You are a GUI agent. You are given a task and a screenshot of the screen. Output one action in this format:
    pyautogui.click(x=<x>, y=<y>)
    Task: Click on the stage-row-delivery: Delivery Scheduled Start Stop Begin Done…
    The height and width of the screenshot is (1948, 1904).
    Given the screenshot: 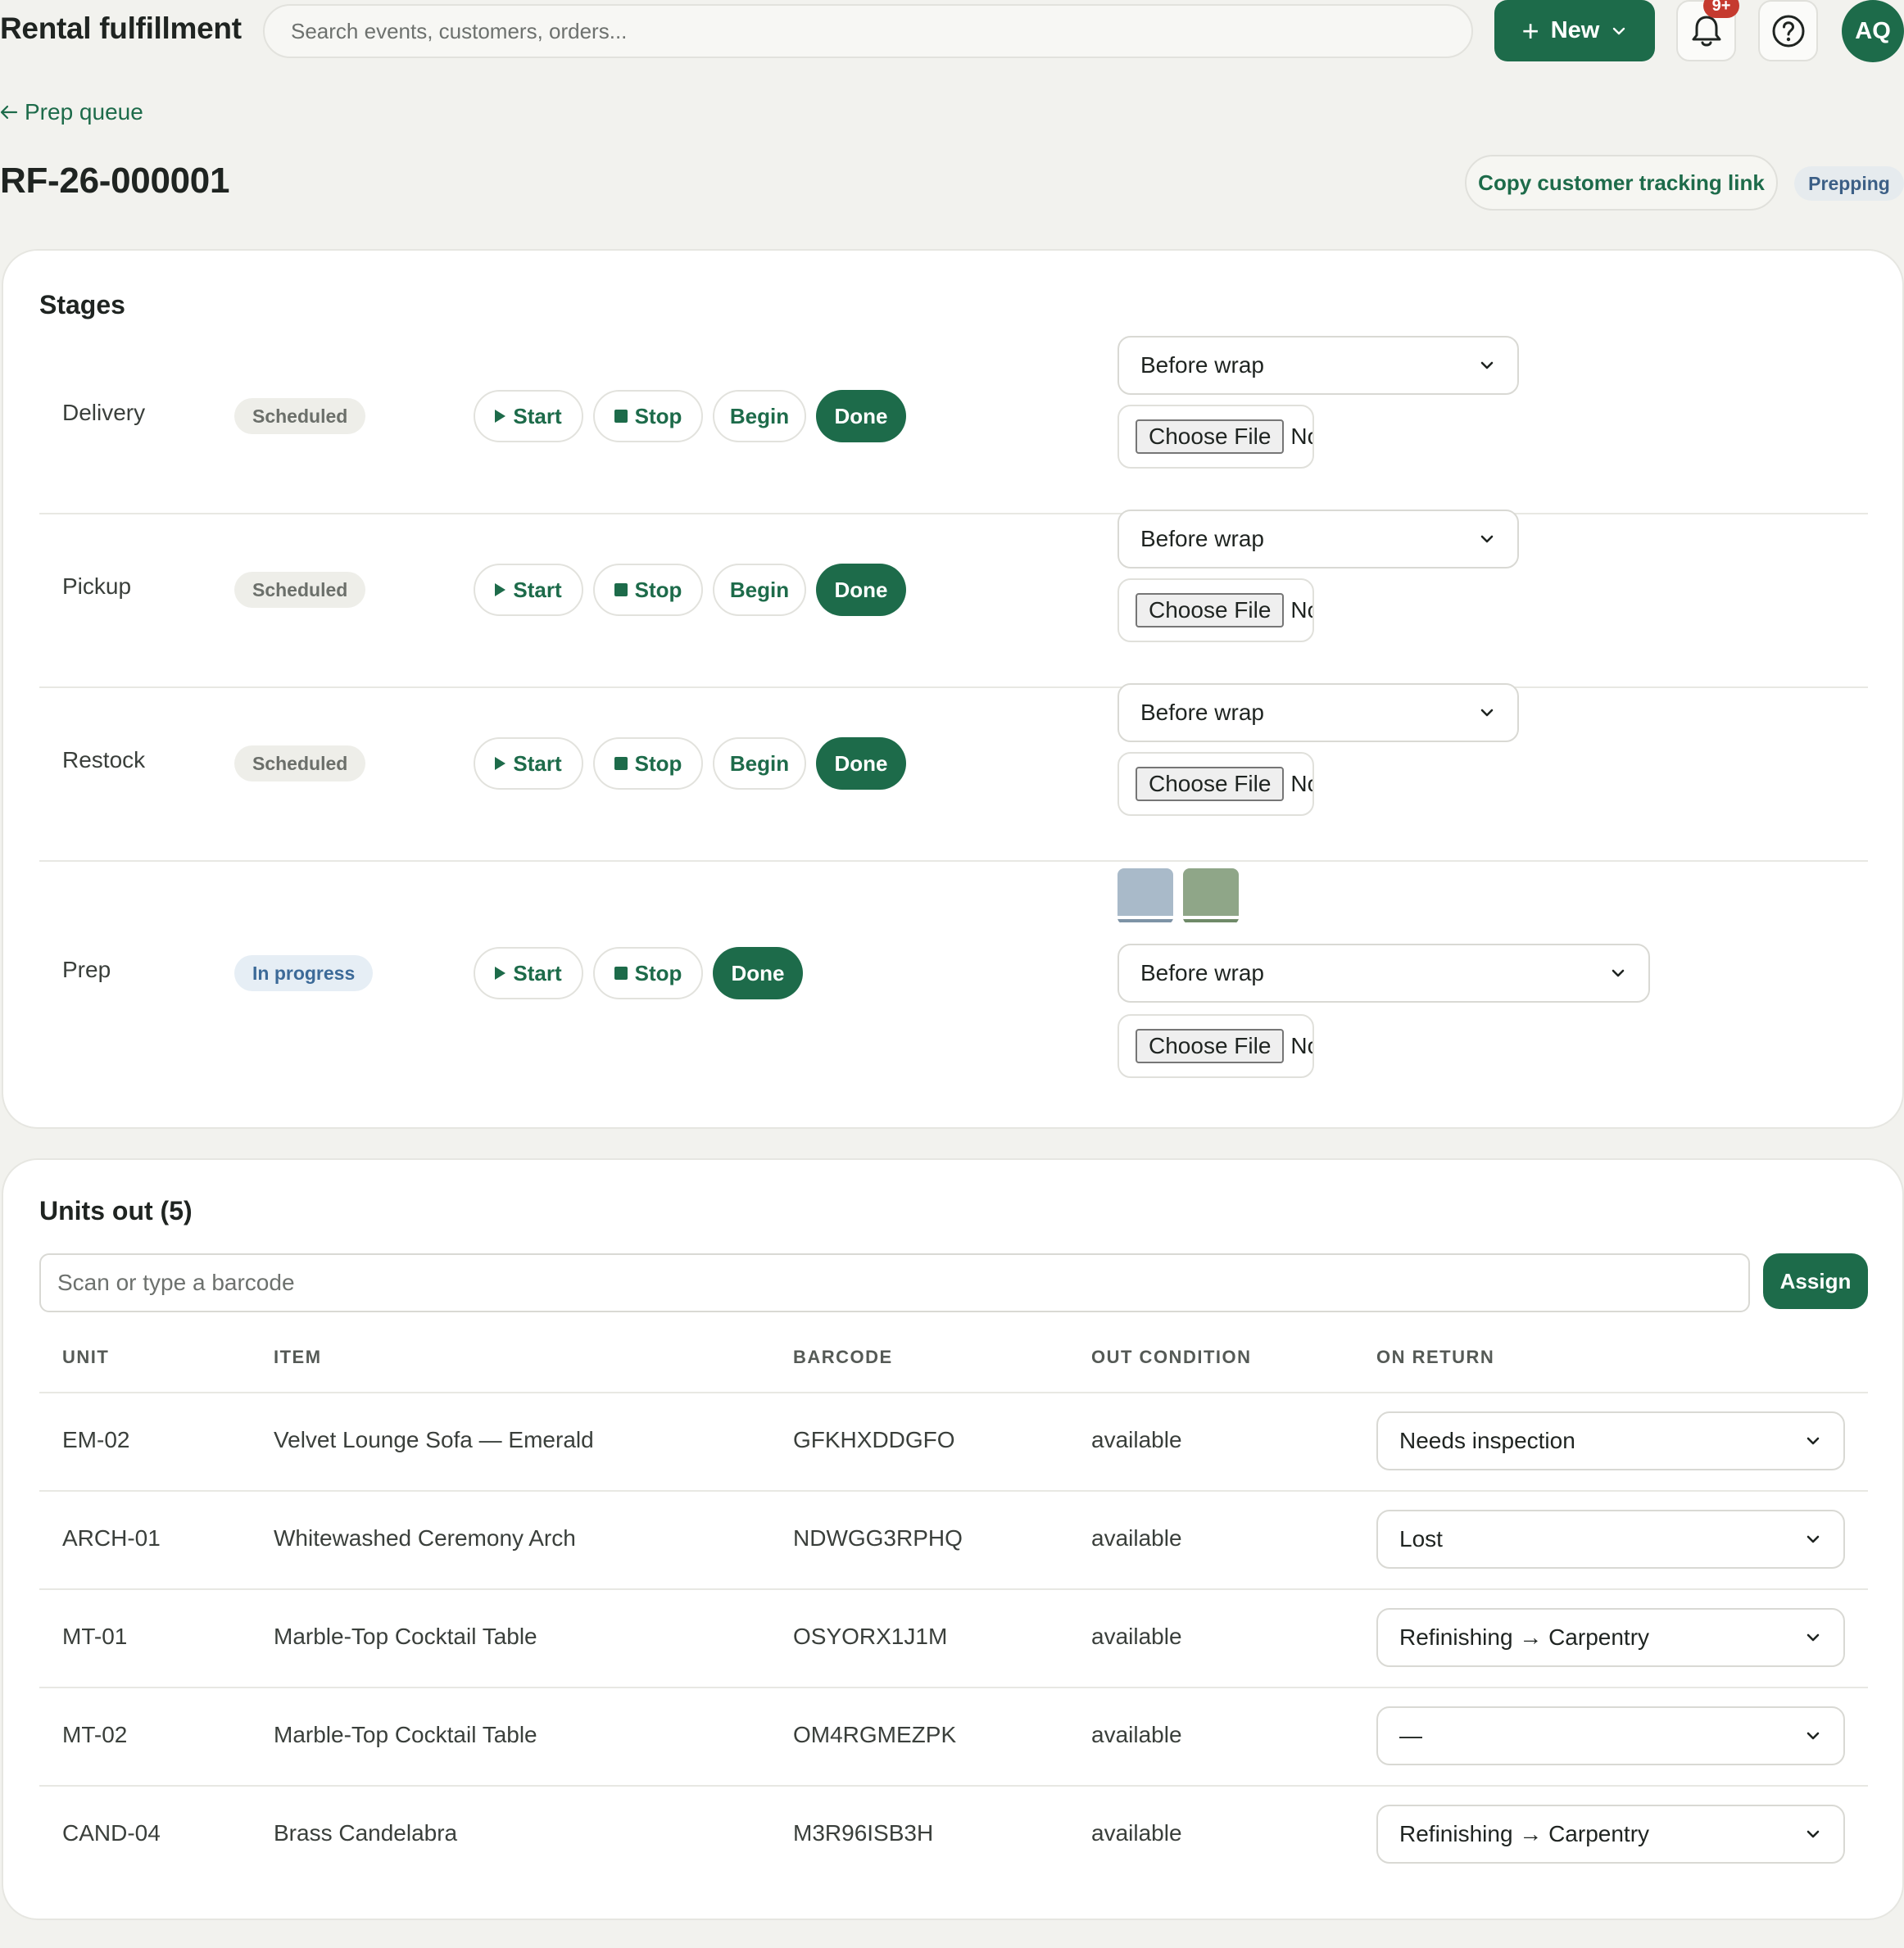 What is the action you would take?
    pyautogui.click(x=953, y=425)
    